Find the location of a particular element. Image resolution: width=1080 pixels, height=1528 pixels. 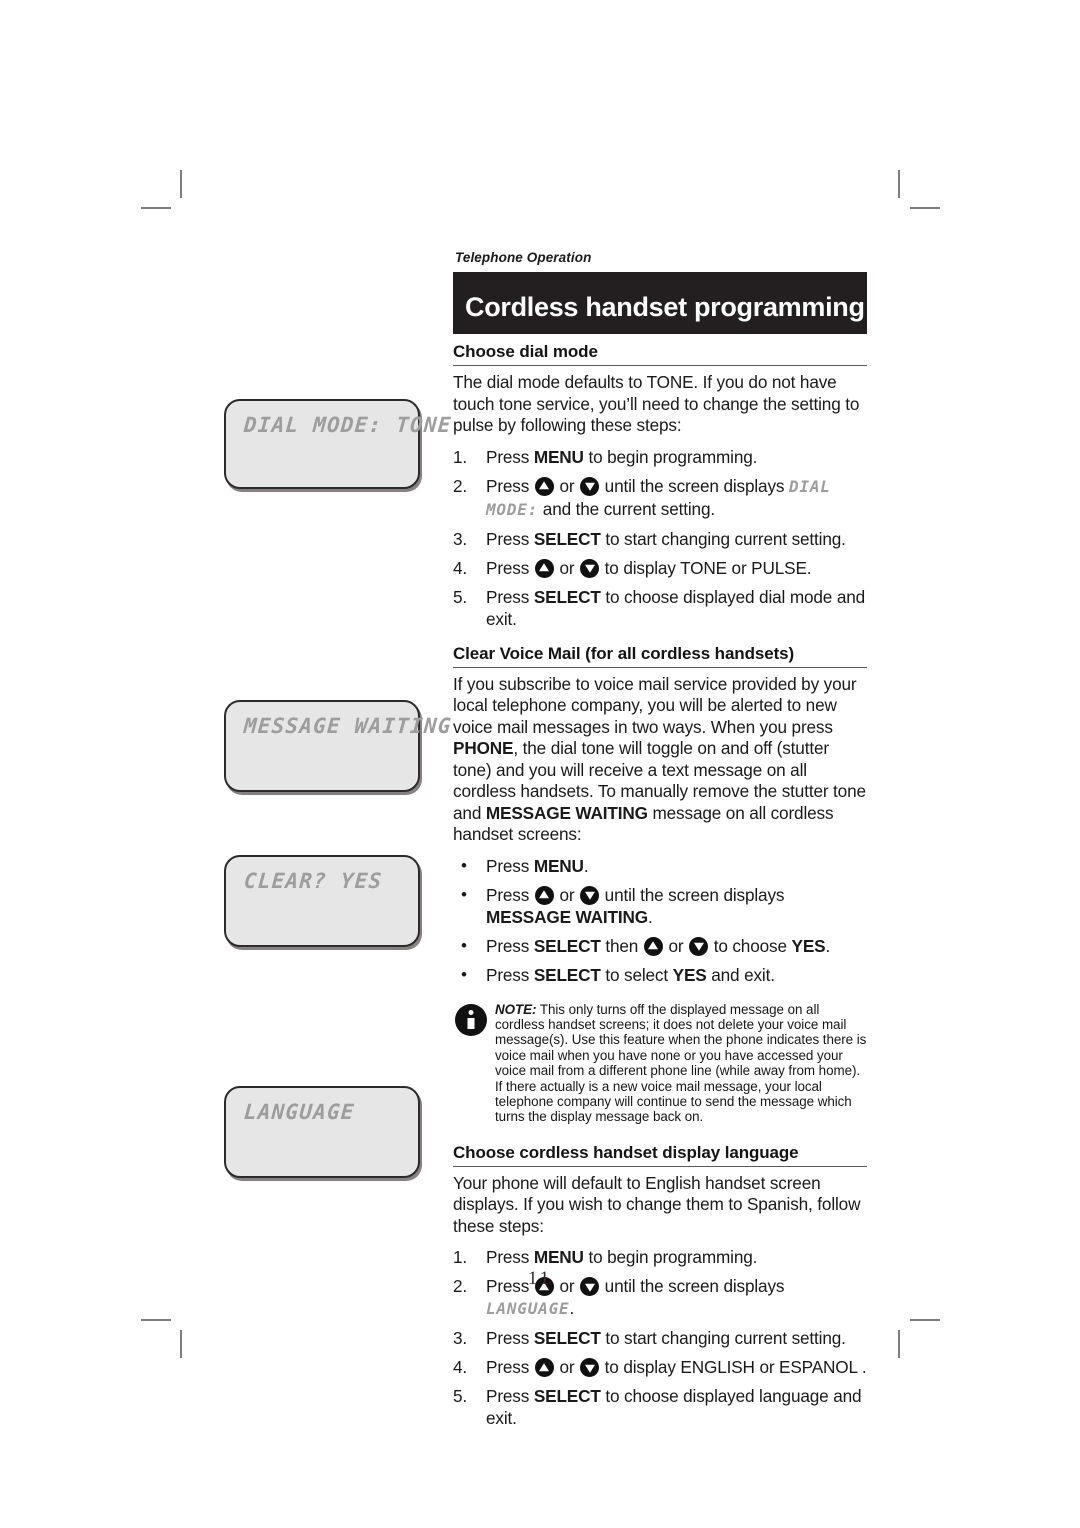

lcd-screen-dial-mode: DIAL MODE: TONE is located at coordinates (338, 444).